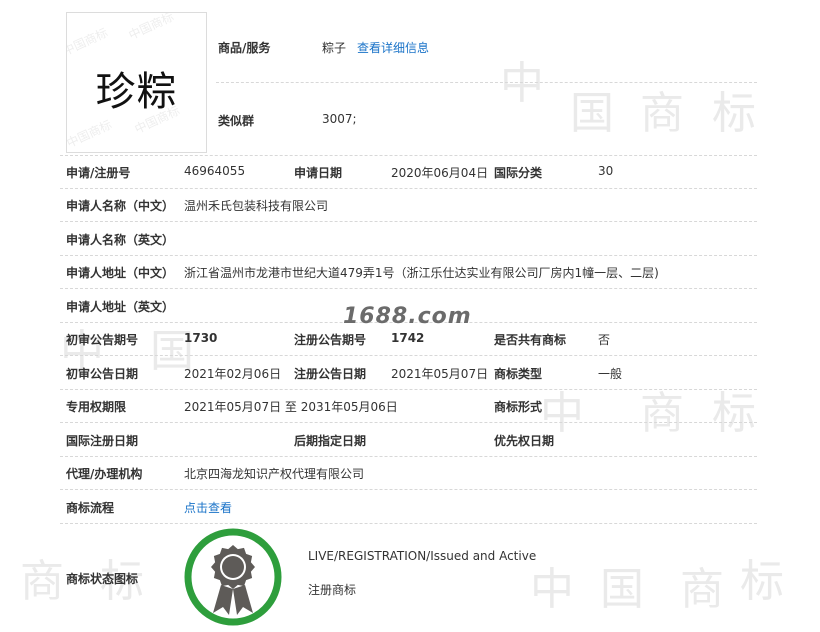 The height and width of the screenshot is (632, 820). Describe the element at coordinates (98, 173) in the screenshot. I see `application-number-label: 申请/注册号` at that location.